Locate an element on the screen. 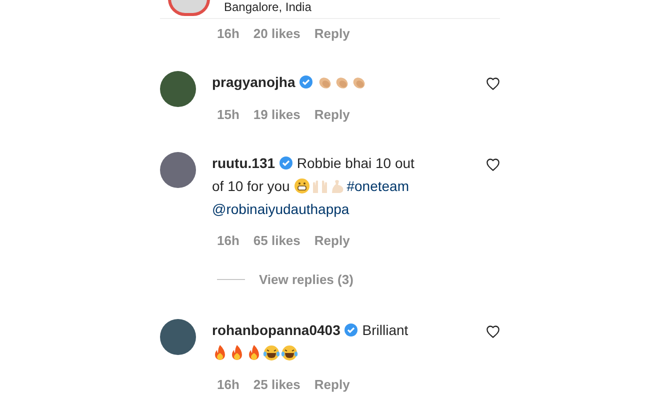 Image resolution: width=650 pixels, height=400 pixels. hashtag-link: #oneteam is located at coordinates (377, 186).